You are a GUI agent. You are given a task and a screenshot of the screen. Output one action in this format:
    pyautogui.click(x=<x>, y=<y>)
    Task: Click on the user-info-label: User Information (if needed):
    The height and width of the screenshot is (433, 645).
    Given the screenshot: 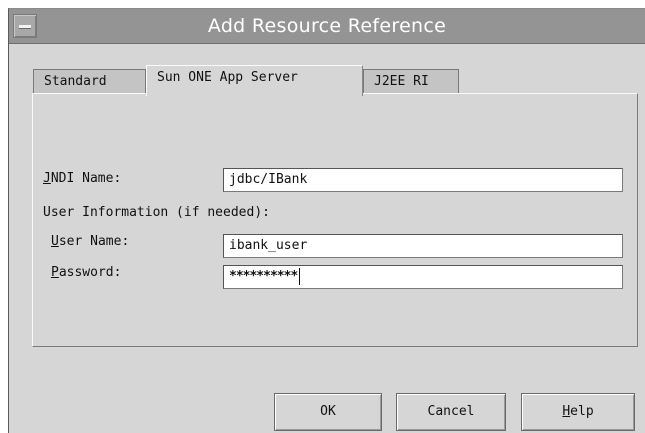 What is the action you would take?
    pyautogui.click(x=156, y=212)
    